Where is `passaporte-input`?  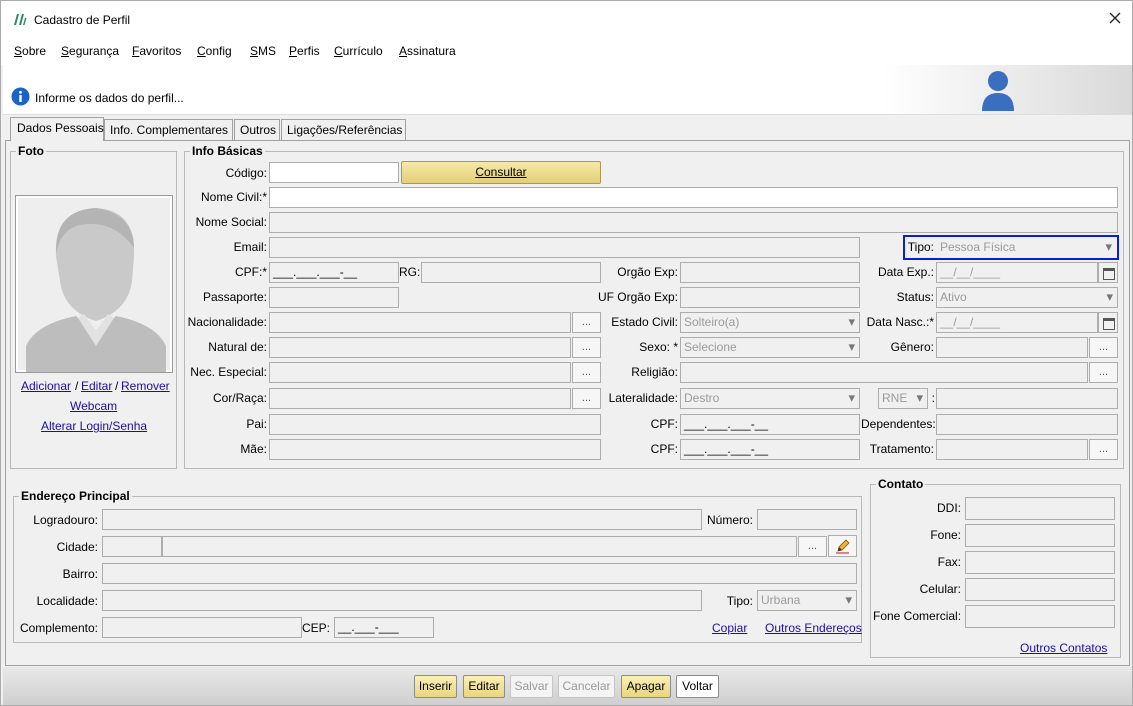 passaporte-input is located at coordinates (334, 297).